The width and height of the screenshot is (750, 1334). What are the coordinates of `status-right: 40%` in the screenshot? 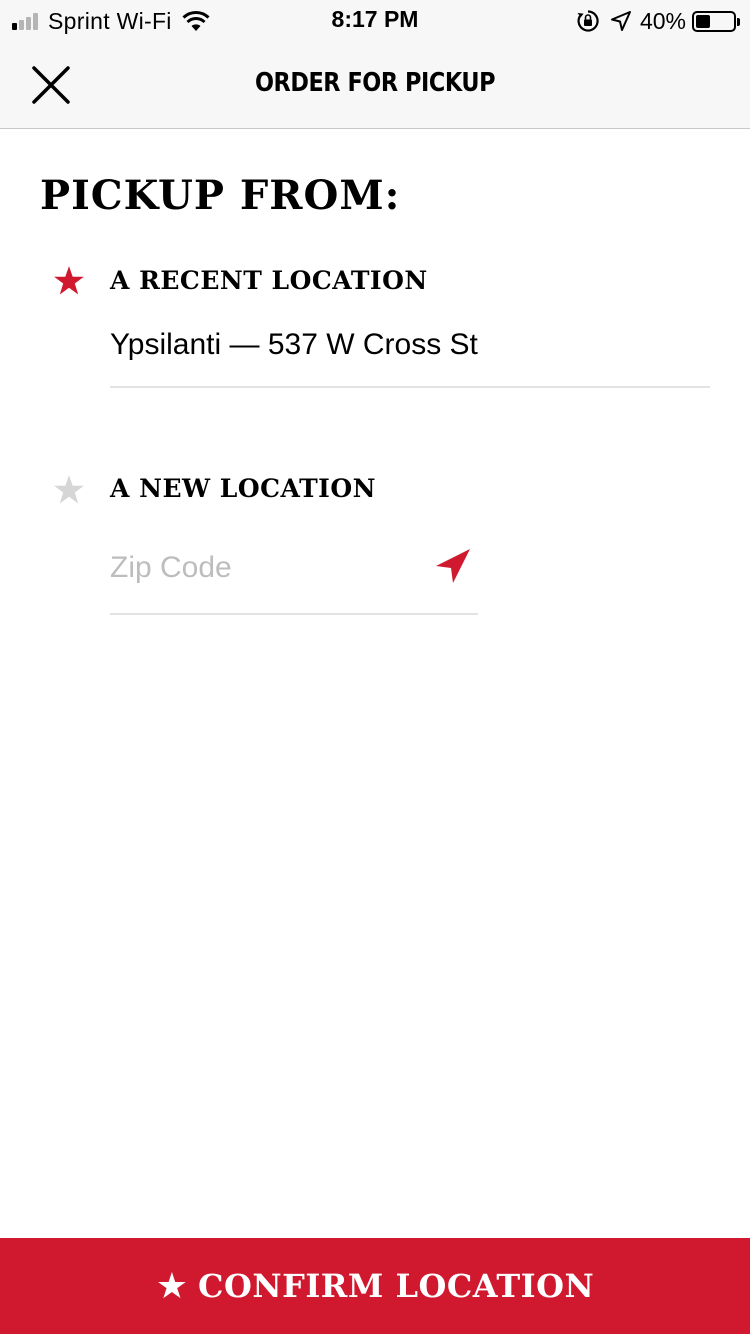 It's located at (658, 21).